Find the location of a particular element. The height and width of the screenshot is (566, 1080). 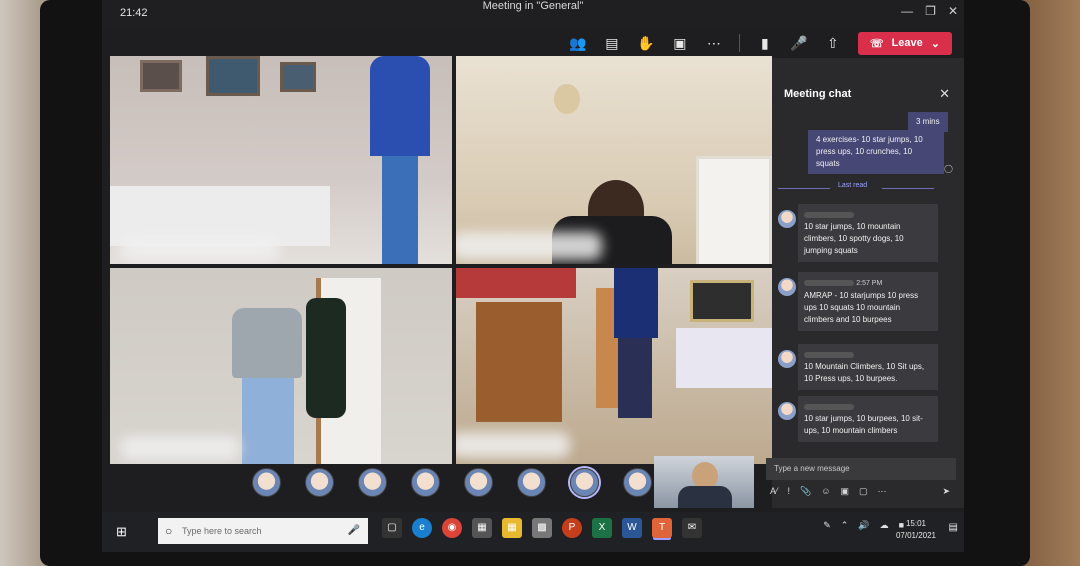

photos-icon: ▩ is located at coordinates (542, 528).